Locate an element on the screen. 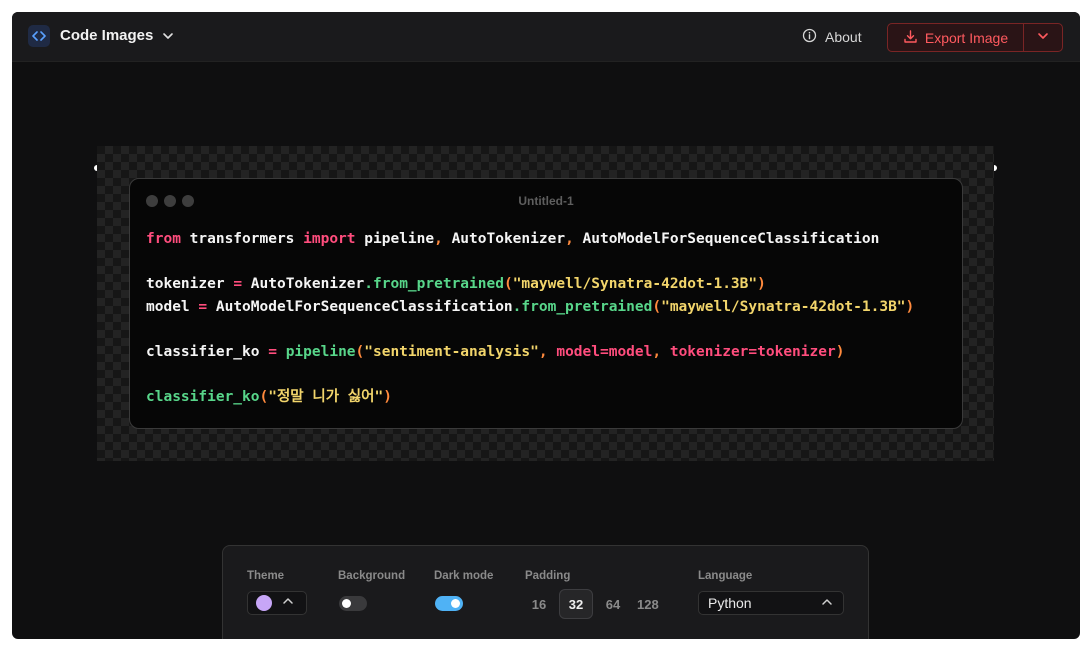  app-logo-icon is located at coordinates (39, 36).